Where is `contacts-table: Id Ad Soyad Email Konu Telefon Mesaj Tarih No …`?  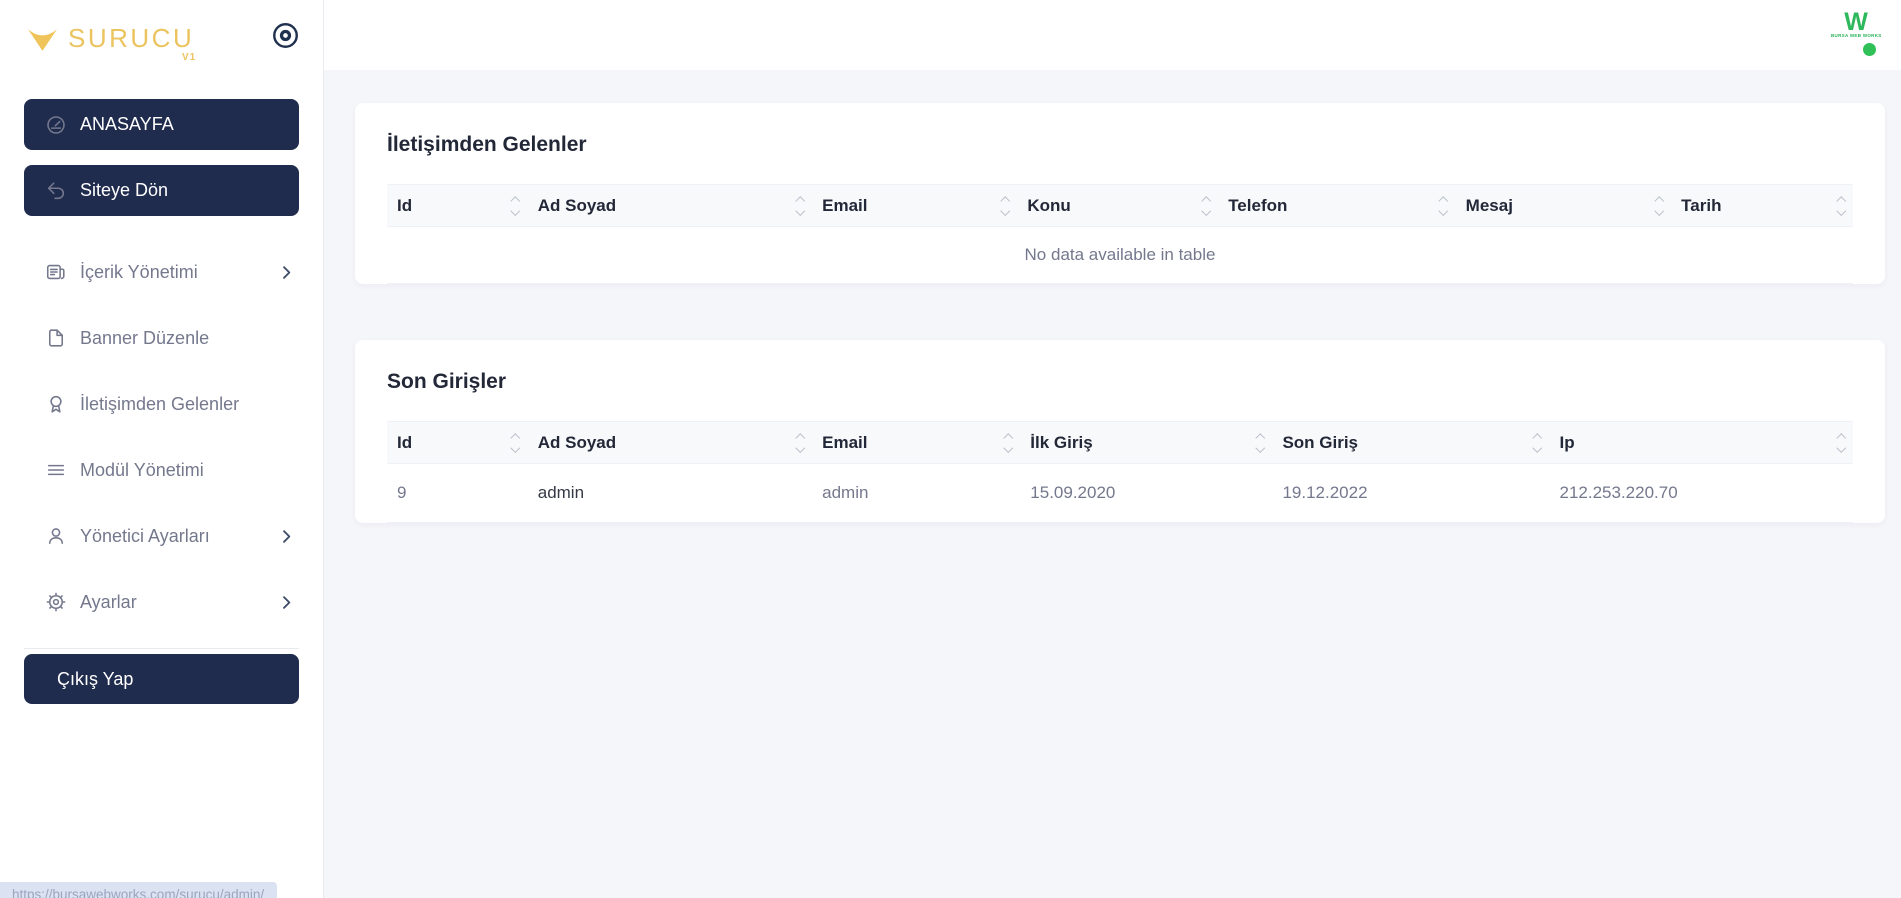 contacts-table: Id Ad Soyad Email Konu Telefon Mesaj Tarih No … is located at coordinates (1120, 234).